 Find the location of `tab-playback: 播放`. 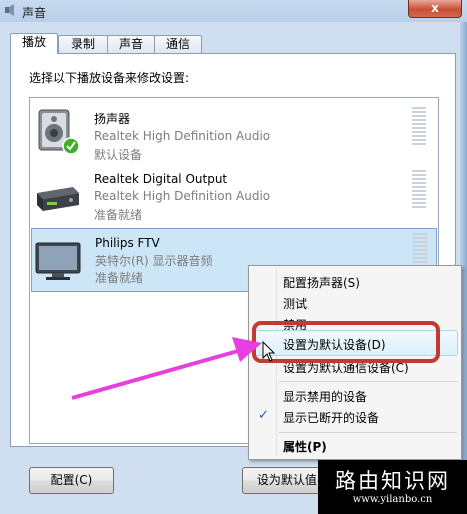

tab-playback: 播放 is located at coordinates (34, 43).